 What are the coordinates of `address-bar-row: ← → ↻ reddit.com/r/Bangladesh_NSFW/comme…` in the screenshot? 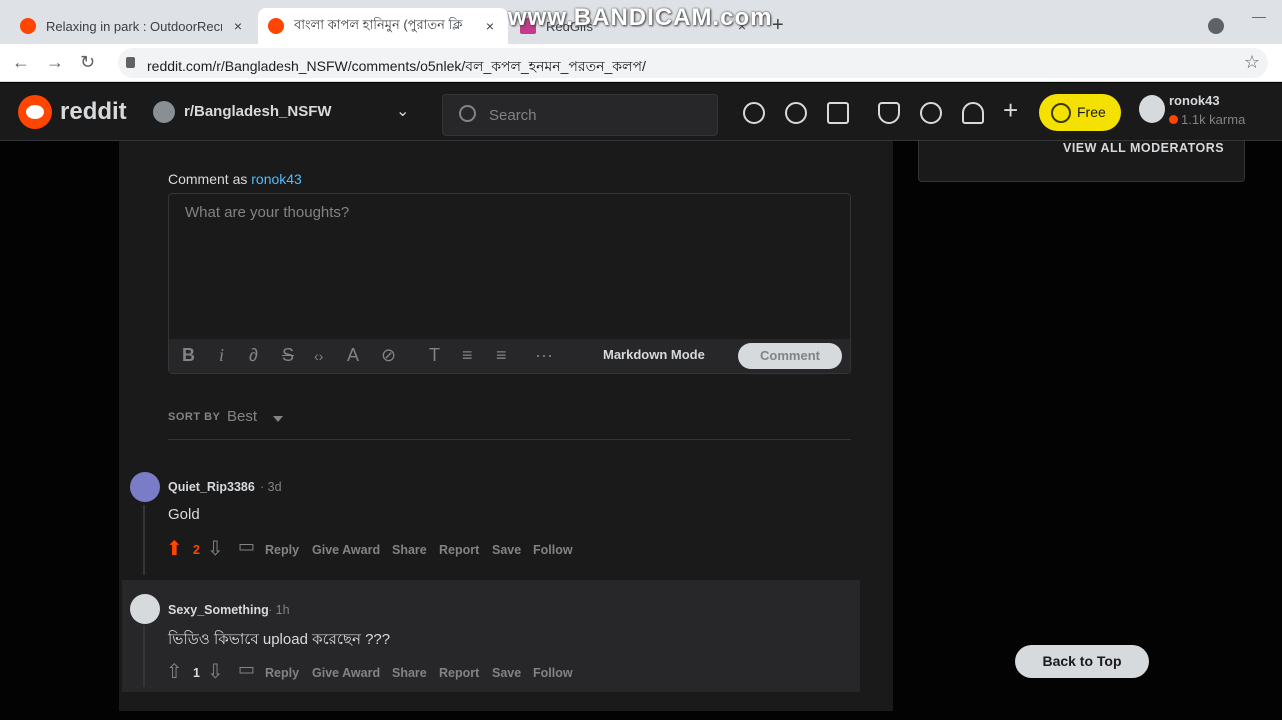 It's located at (641, 63).